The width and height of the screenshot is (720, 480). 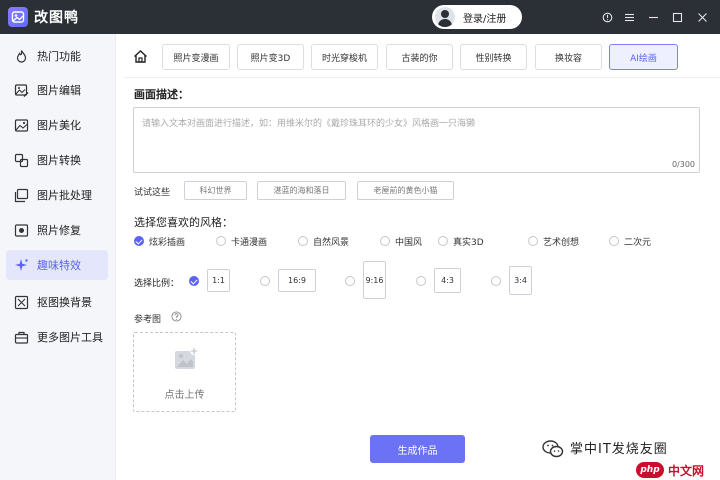 I want to click on style-option-label: 中国风, so click(x=409, y=243).